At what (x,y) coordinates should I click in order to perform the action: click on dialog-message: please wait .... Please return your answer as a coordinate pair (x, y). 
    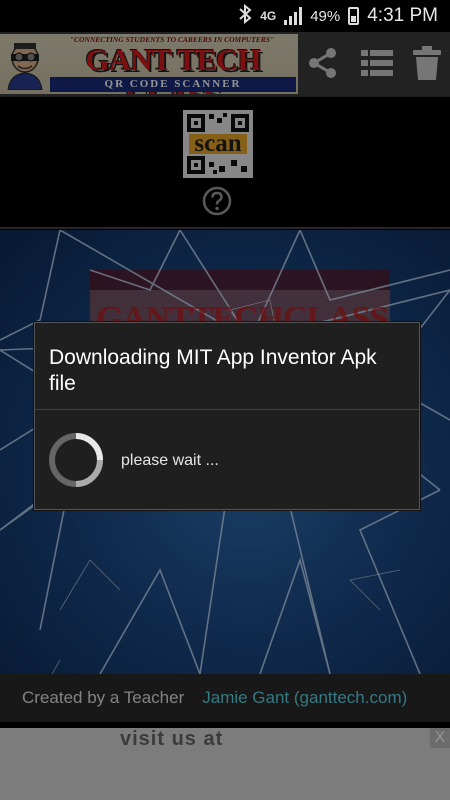
    Looking at the image, I should click on (170, 460).